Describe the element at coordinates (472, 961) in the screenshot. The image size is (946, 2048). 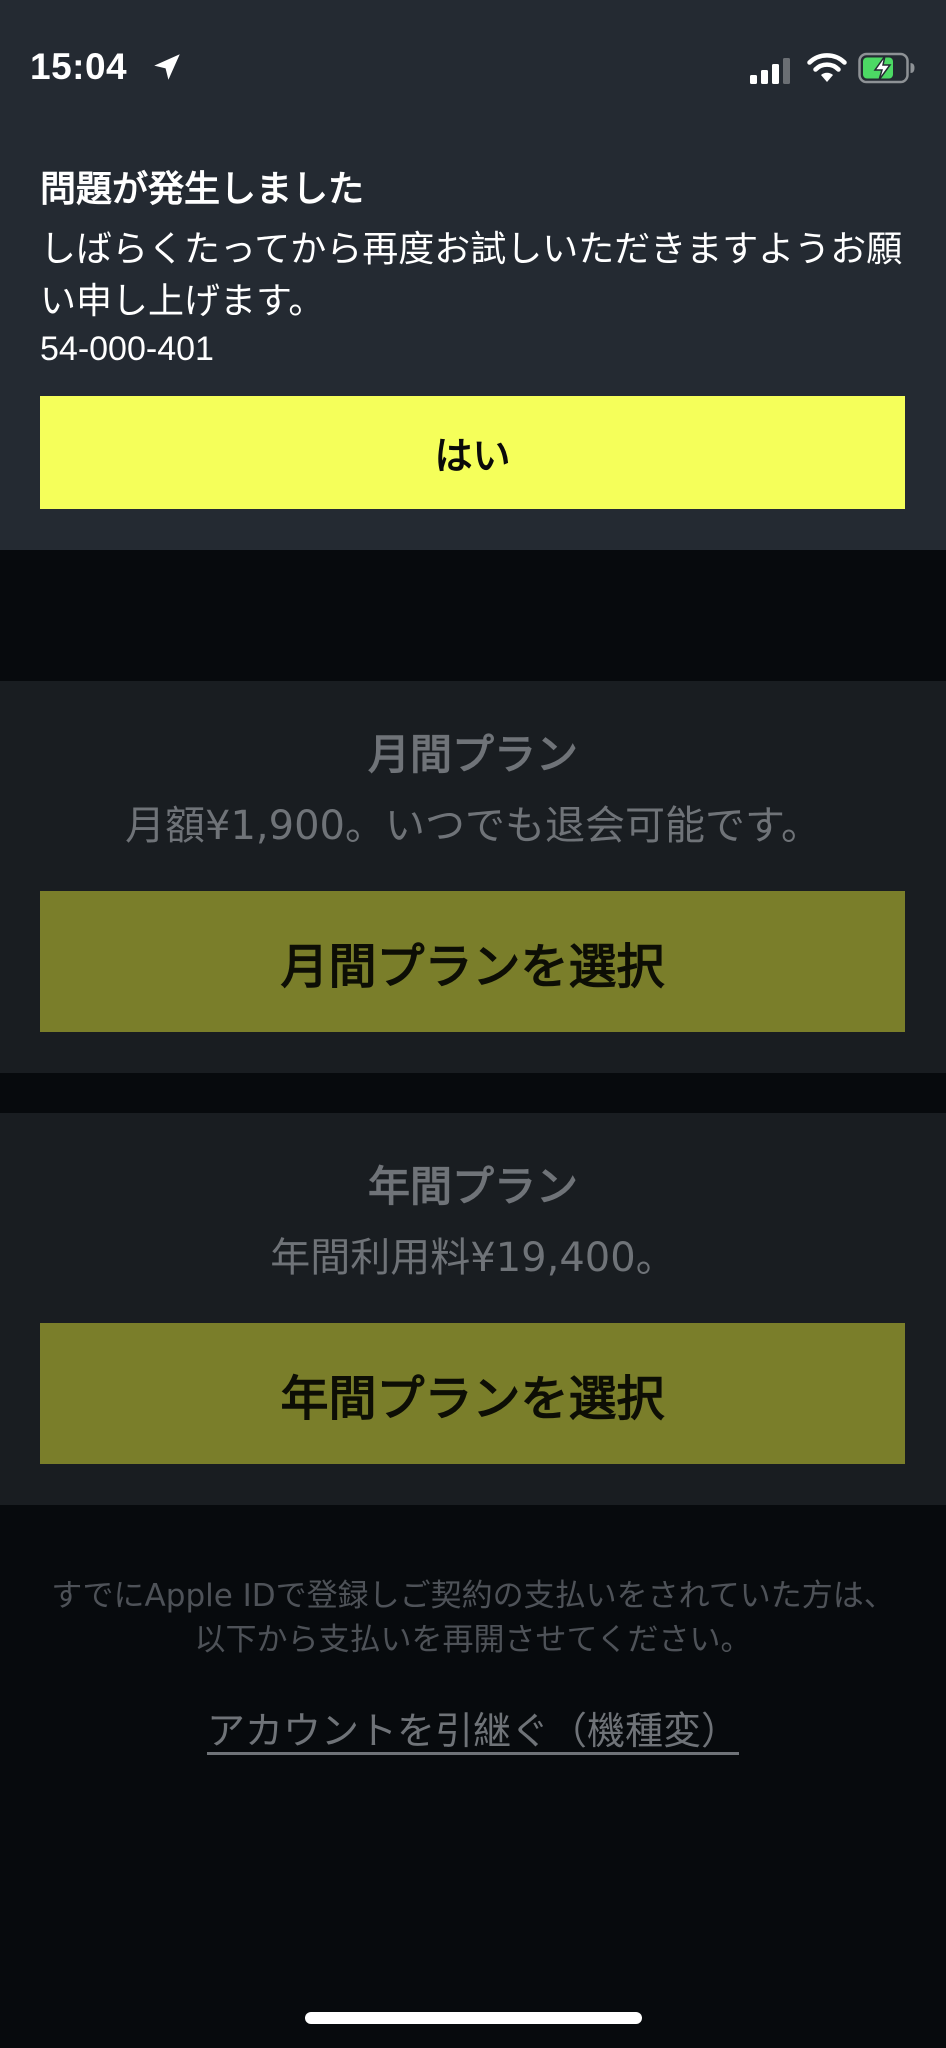
I see `select-monthly-plan-button: 月間プランを選択` at that location.